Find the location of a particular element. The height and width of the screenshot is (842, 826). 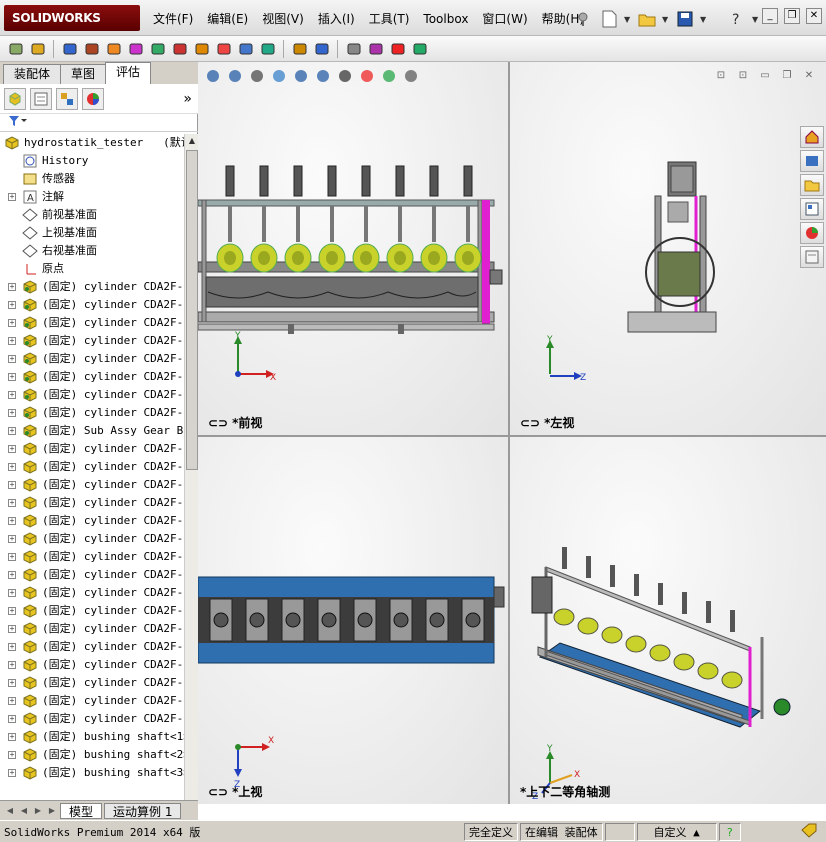

configuration-manager-icon is located at coordinates (67, 98).